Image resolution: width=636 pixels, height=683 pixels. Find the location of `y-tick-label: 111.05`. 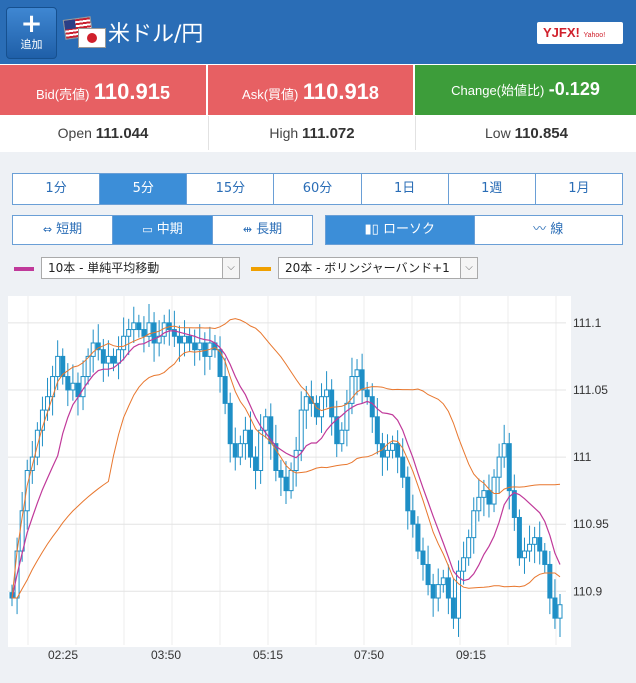

y-tick-label: 111.05 is located at coordinates (590, 390).